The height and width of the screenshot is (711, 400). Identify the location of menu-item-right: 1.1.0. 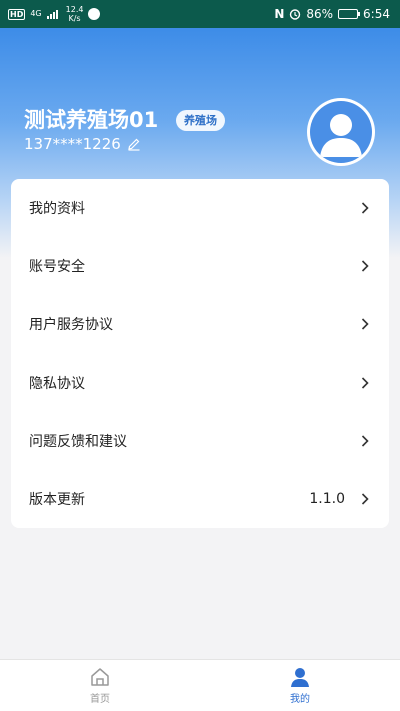
(339, 499).